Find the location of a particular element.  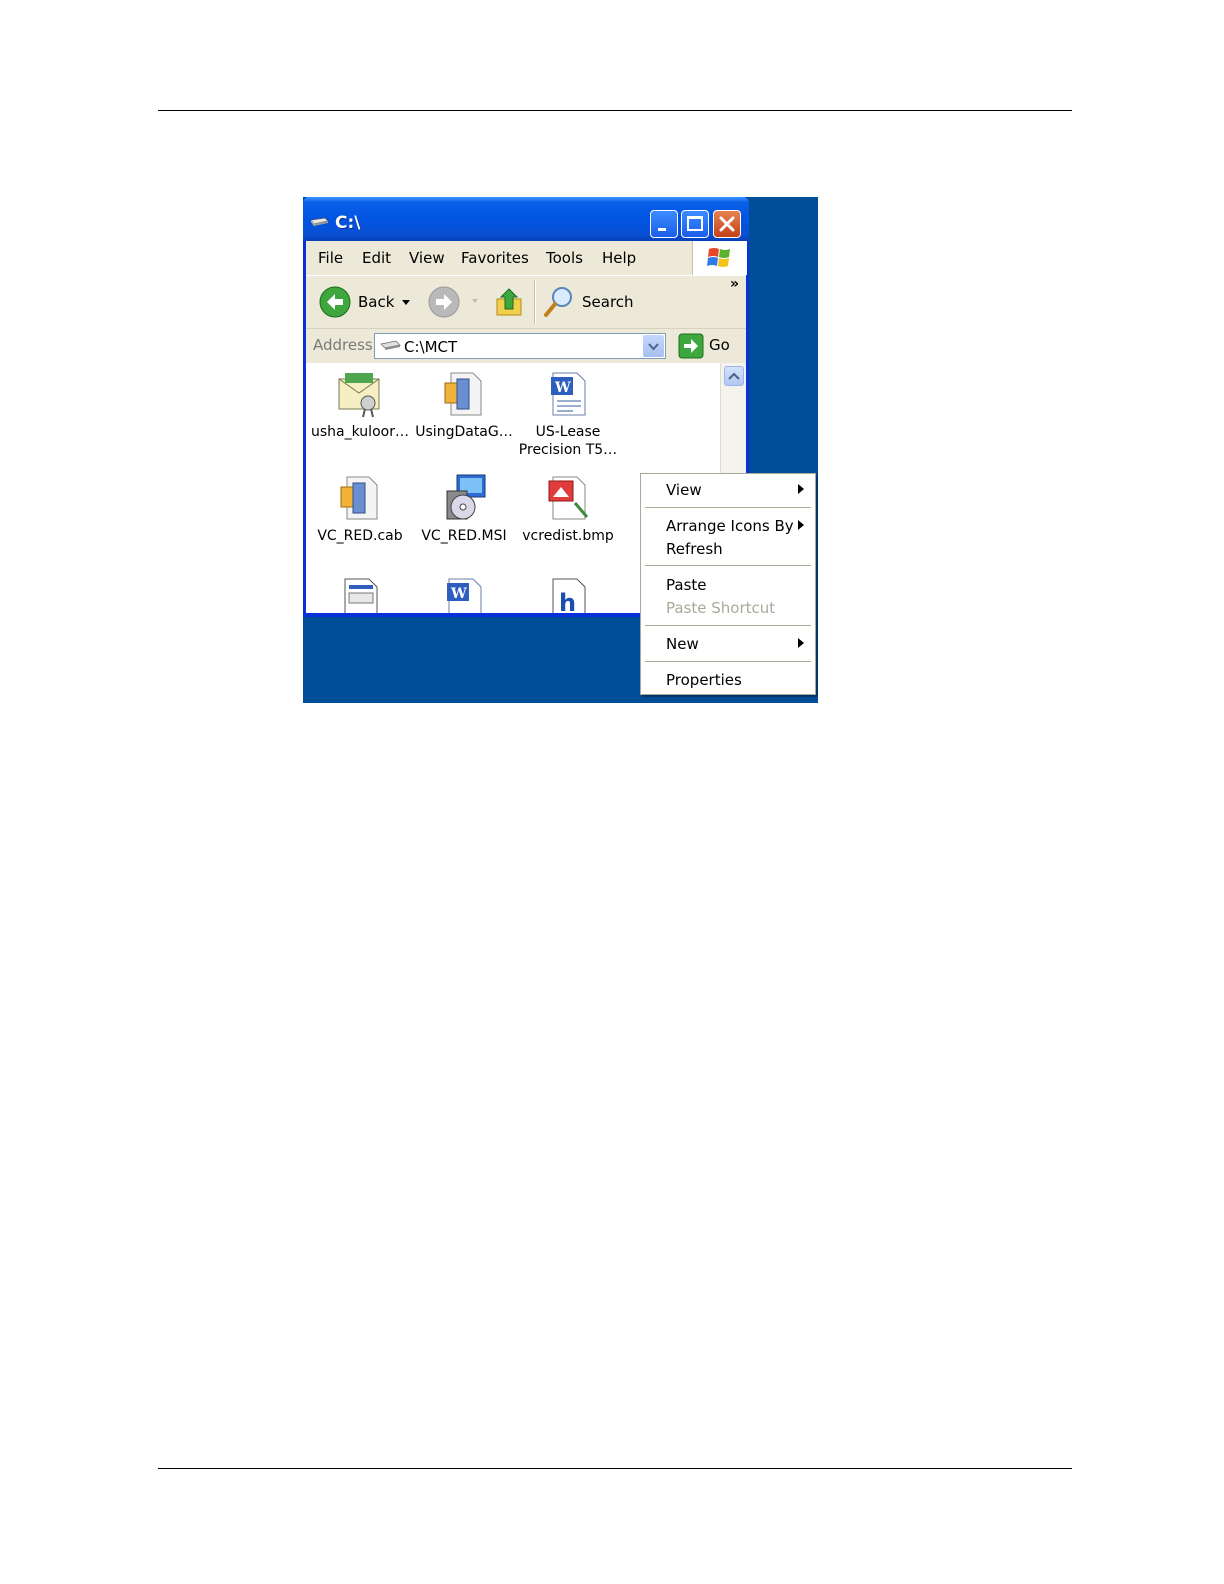

close-icon is located at coordinates (727, 224).